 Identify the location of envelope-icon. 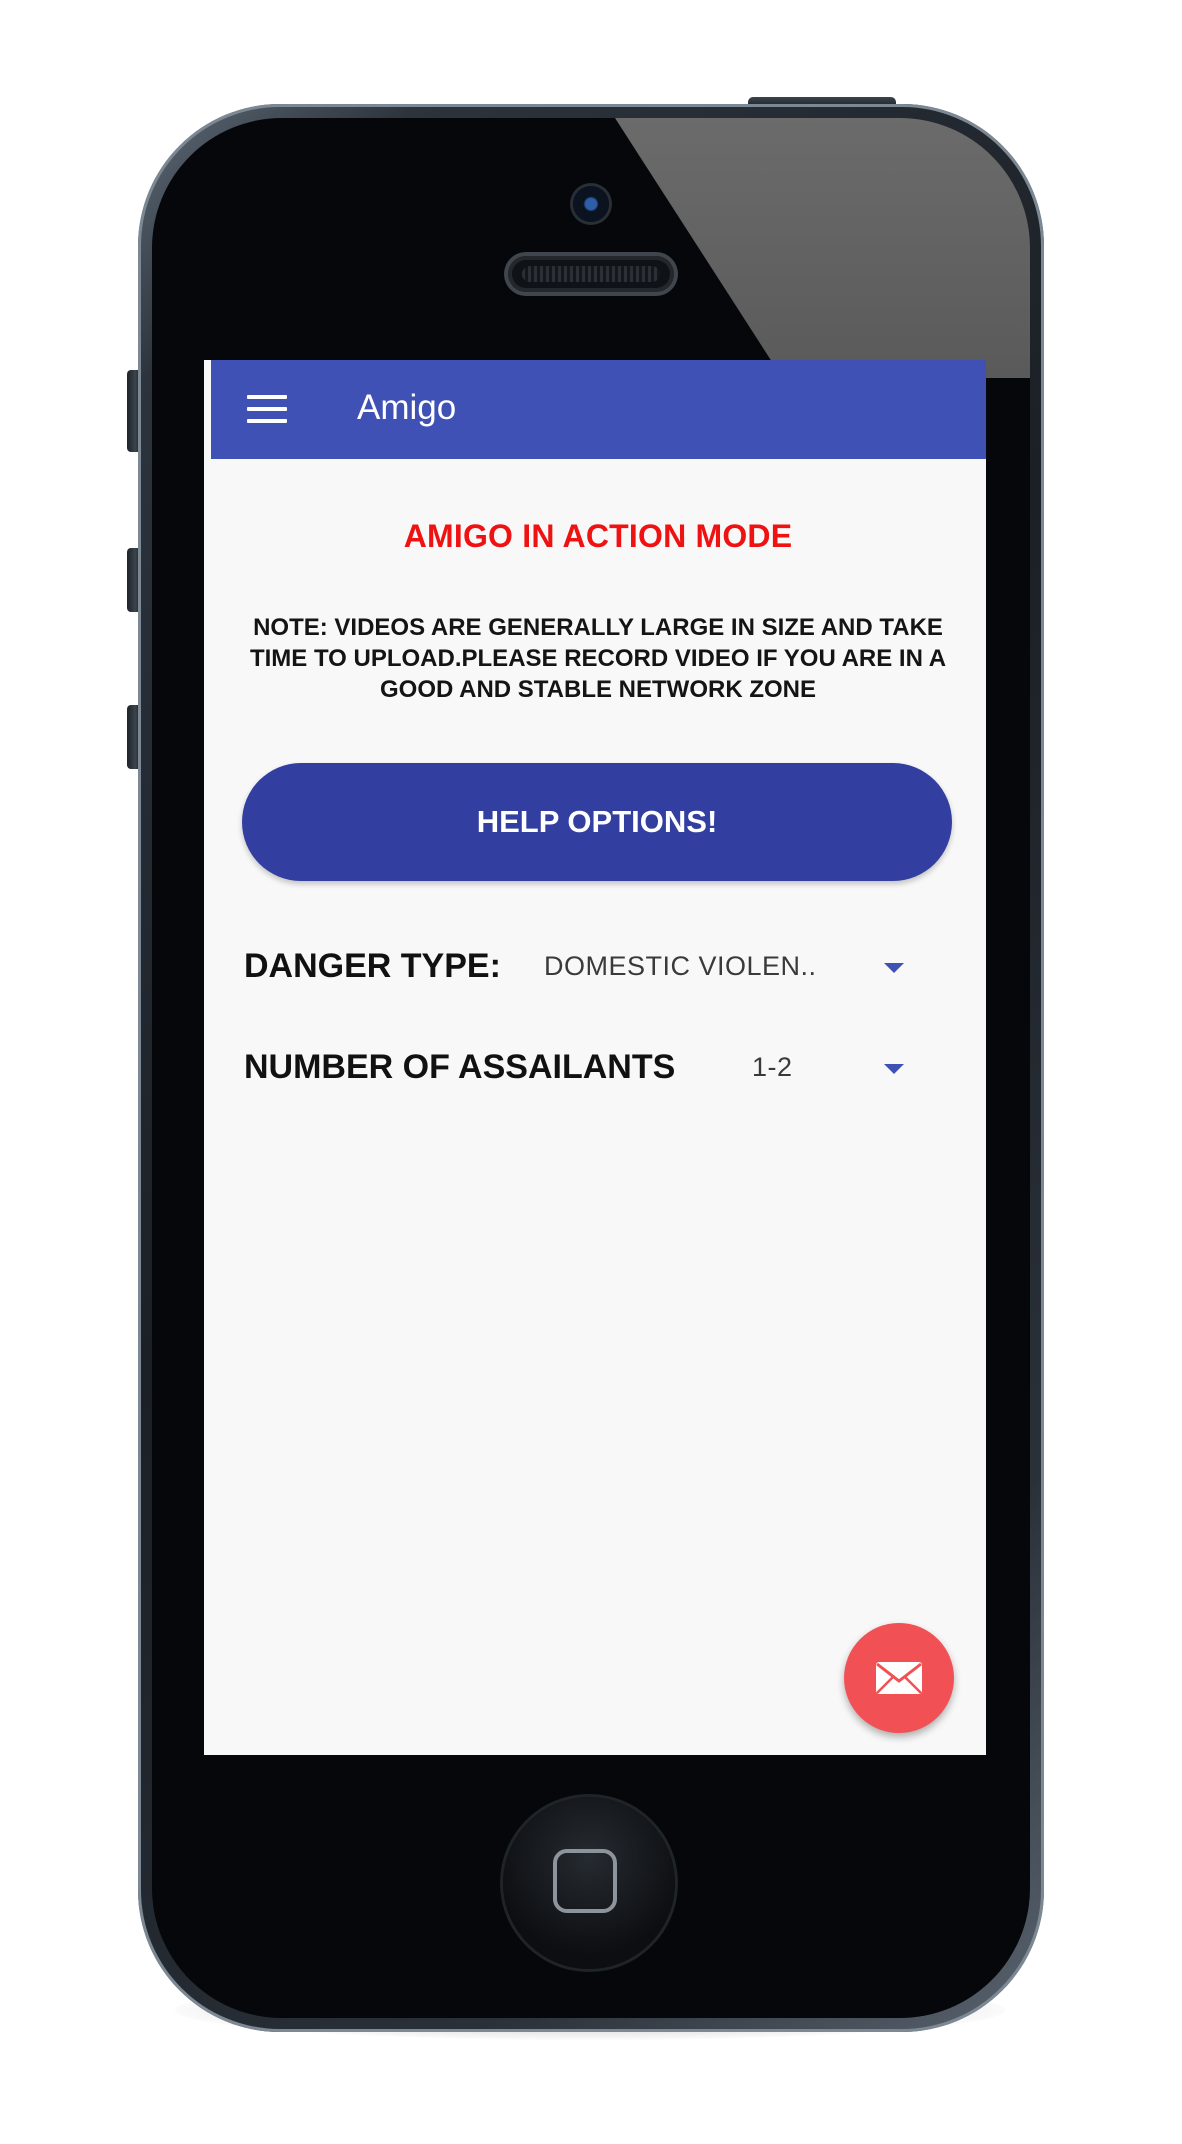
(899, 1678).